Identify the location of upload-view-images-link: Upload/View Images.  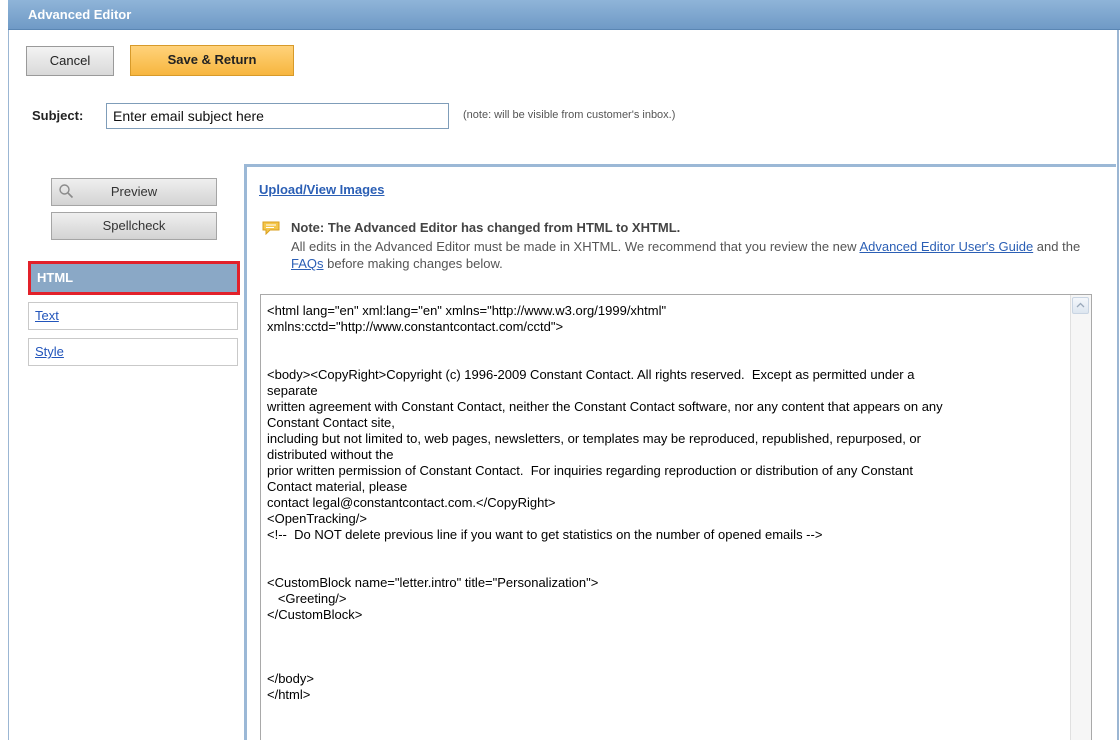
(321, 189).